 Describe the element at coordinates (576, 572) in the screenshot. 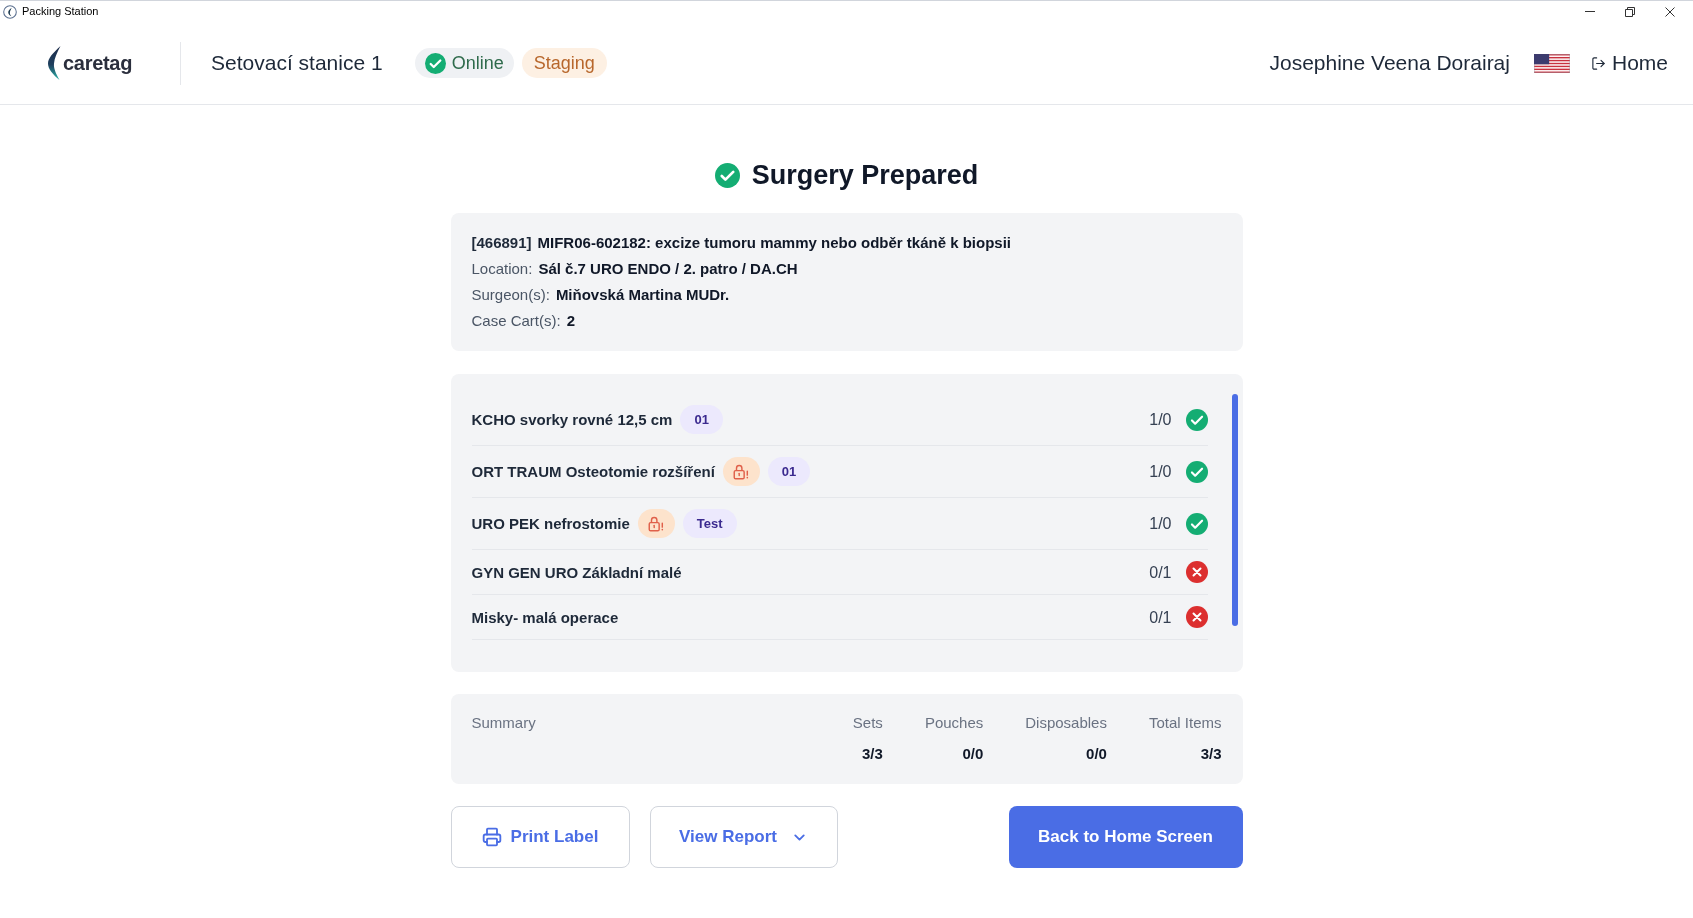

I see `item-name: GYN GEN URO Základní malé` at that location.